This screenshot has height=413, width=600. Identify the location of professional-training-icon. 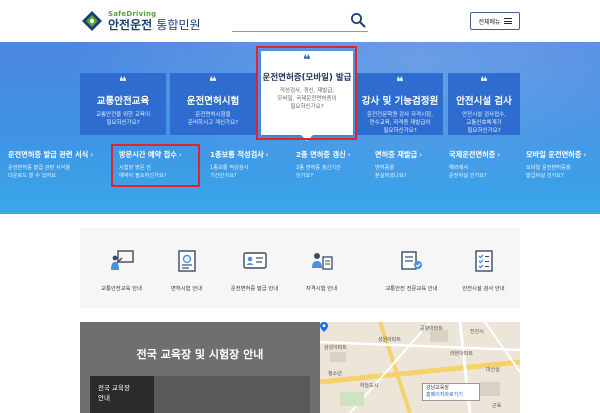
(411, 260).